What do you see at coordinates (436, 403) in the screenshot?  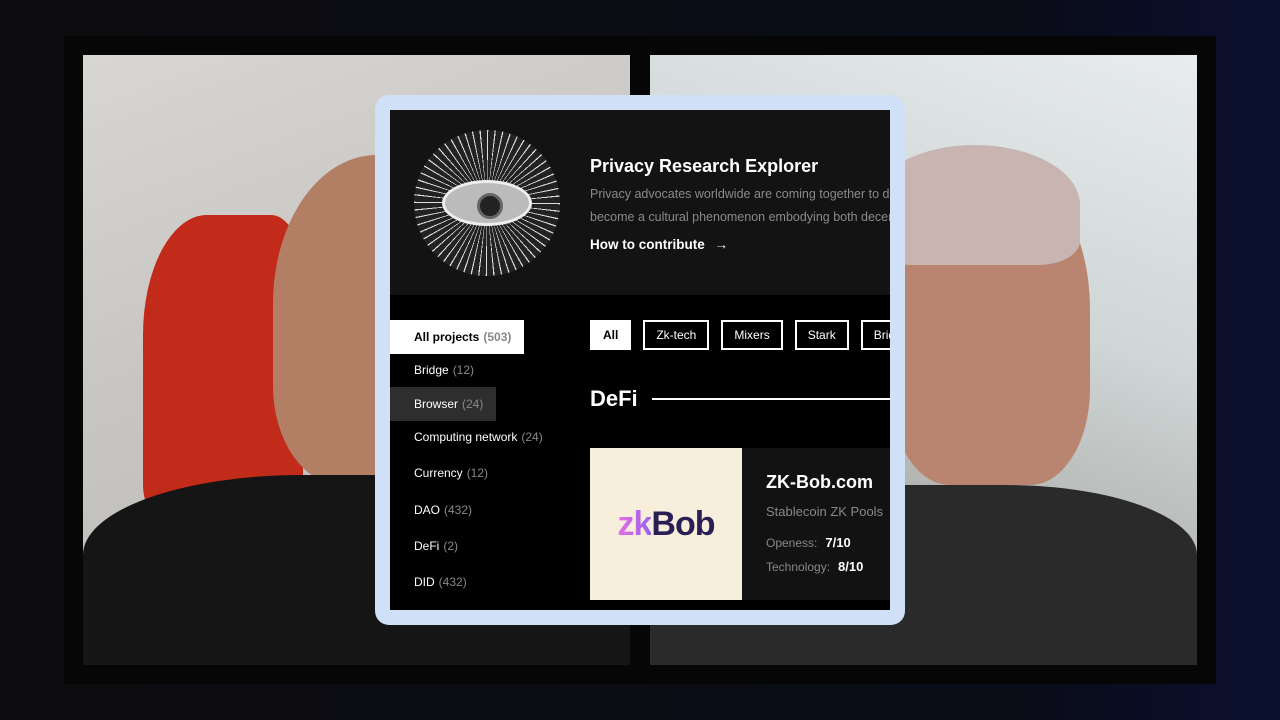 I see `label: Browser` at bounding box center [436, 403].